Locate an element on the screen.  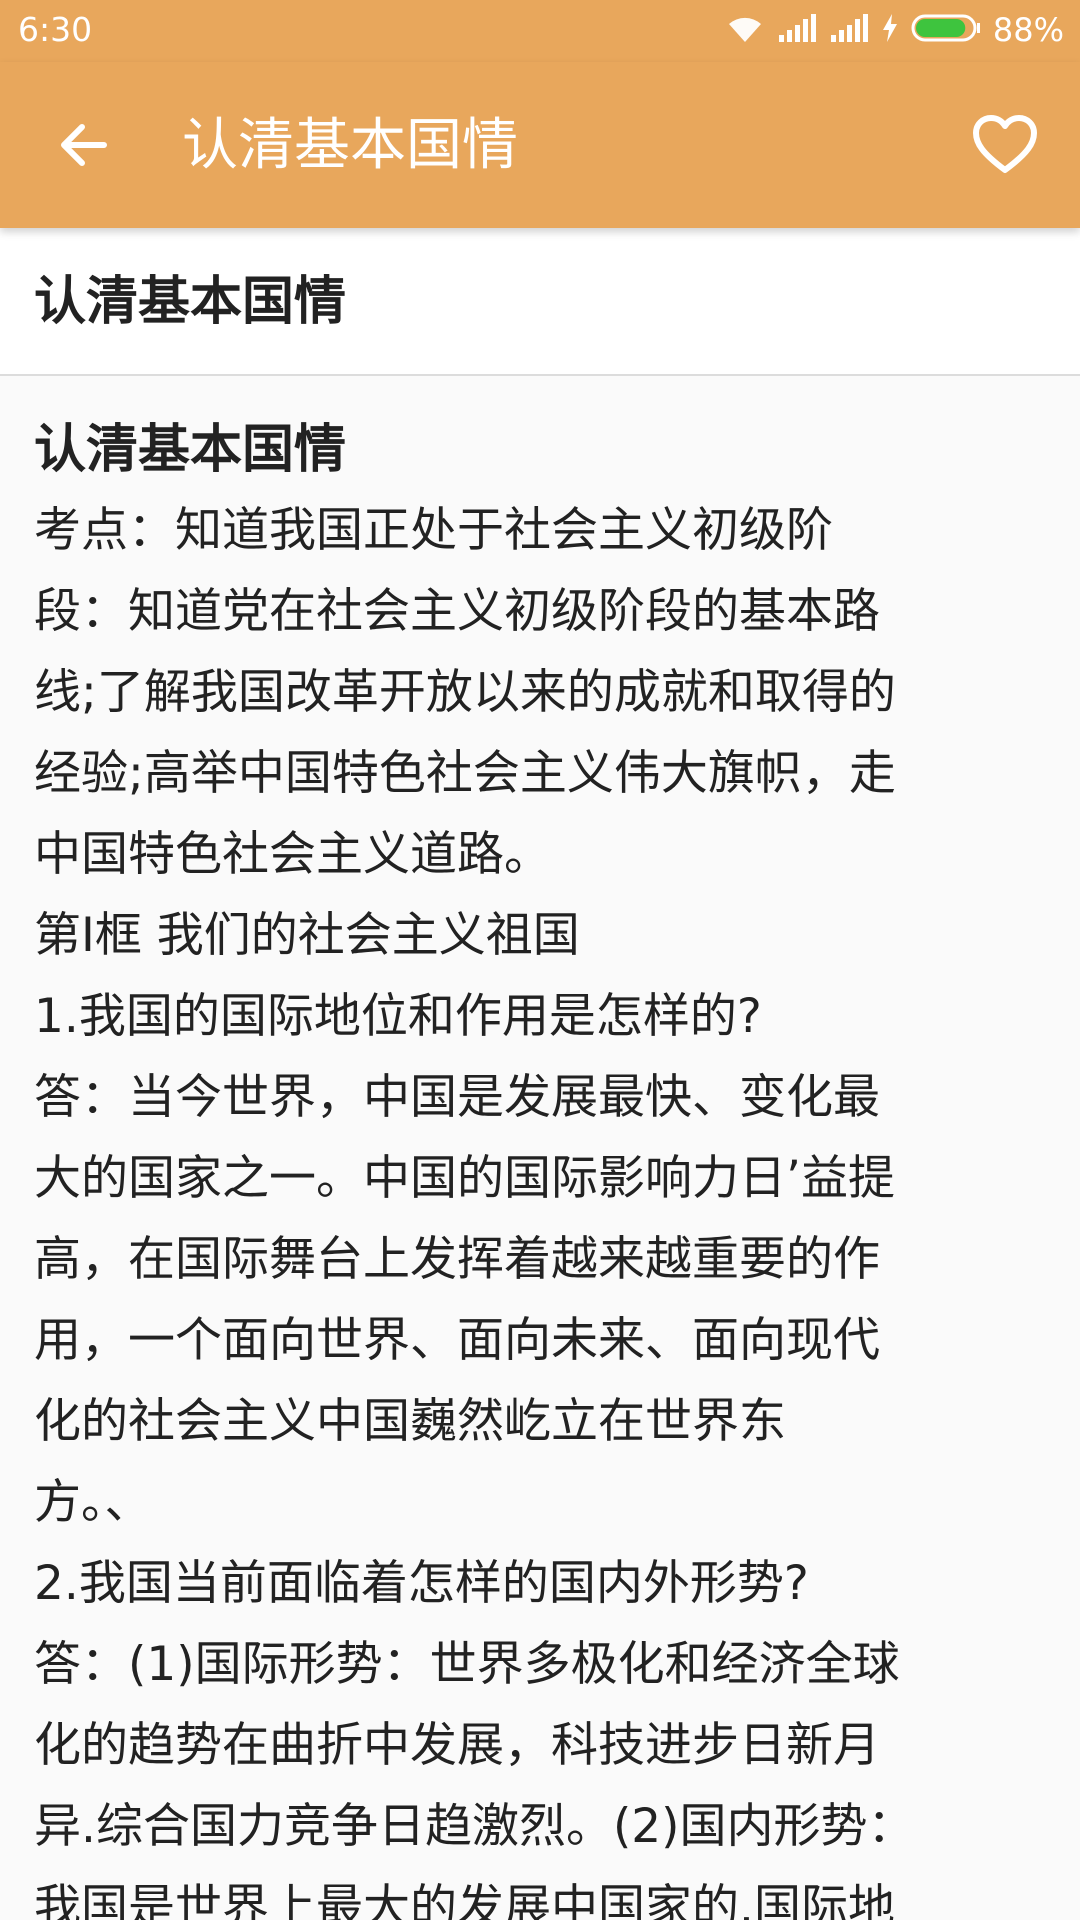
status-bar: 6:30 88% is located at coordinates (540, 31).